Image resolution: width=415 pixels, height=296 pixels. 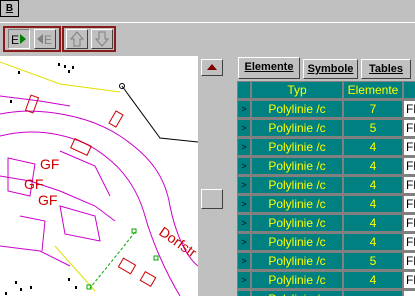 I want to click on scroll-up-button, so click(x=212, y=67).